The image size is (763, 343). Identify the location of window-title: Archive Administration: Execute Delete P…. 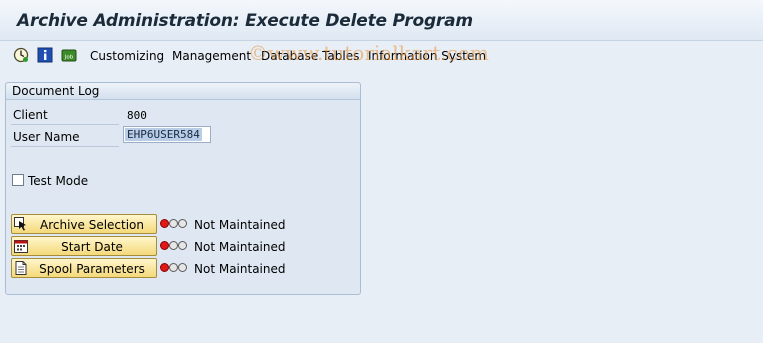
(245, 21).